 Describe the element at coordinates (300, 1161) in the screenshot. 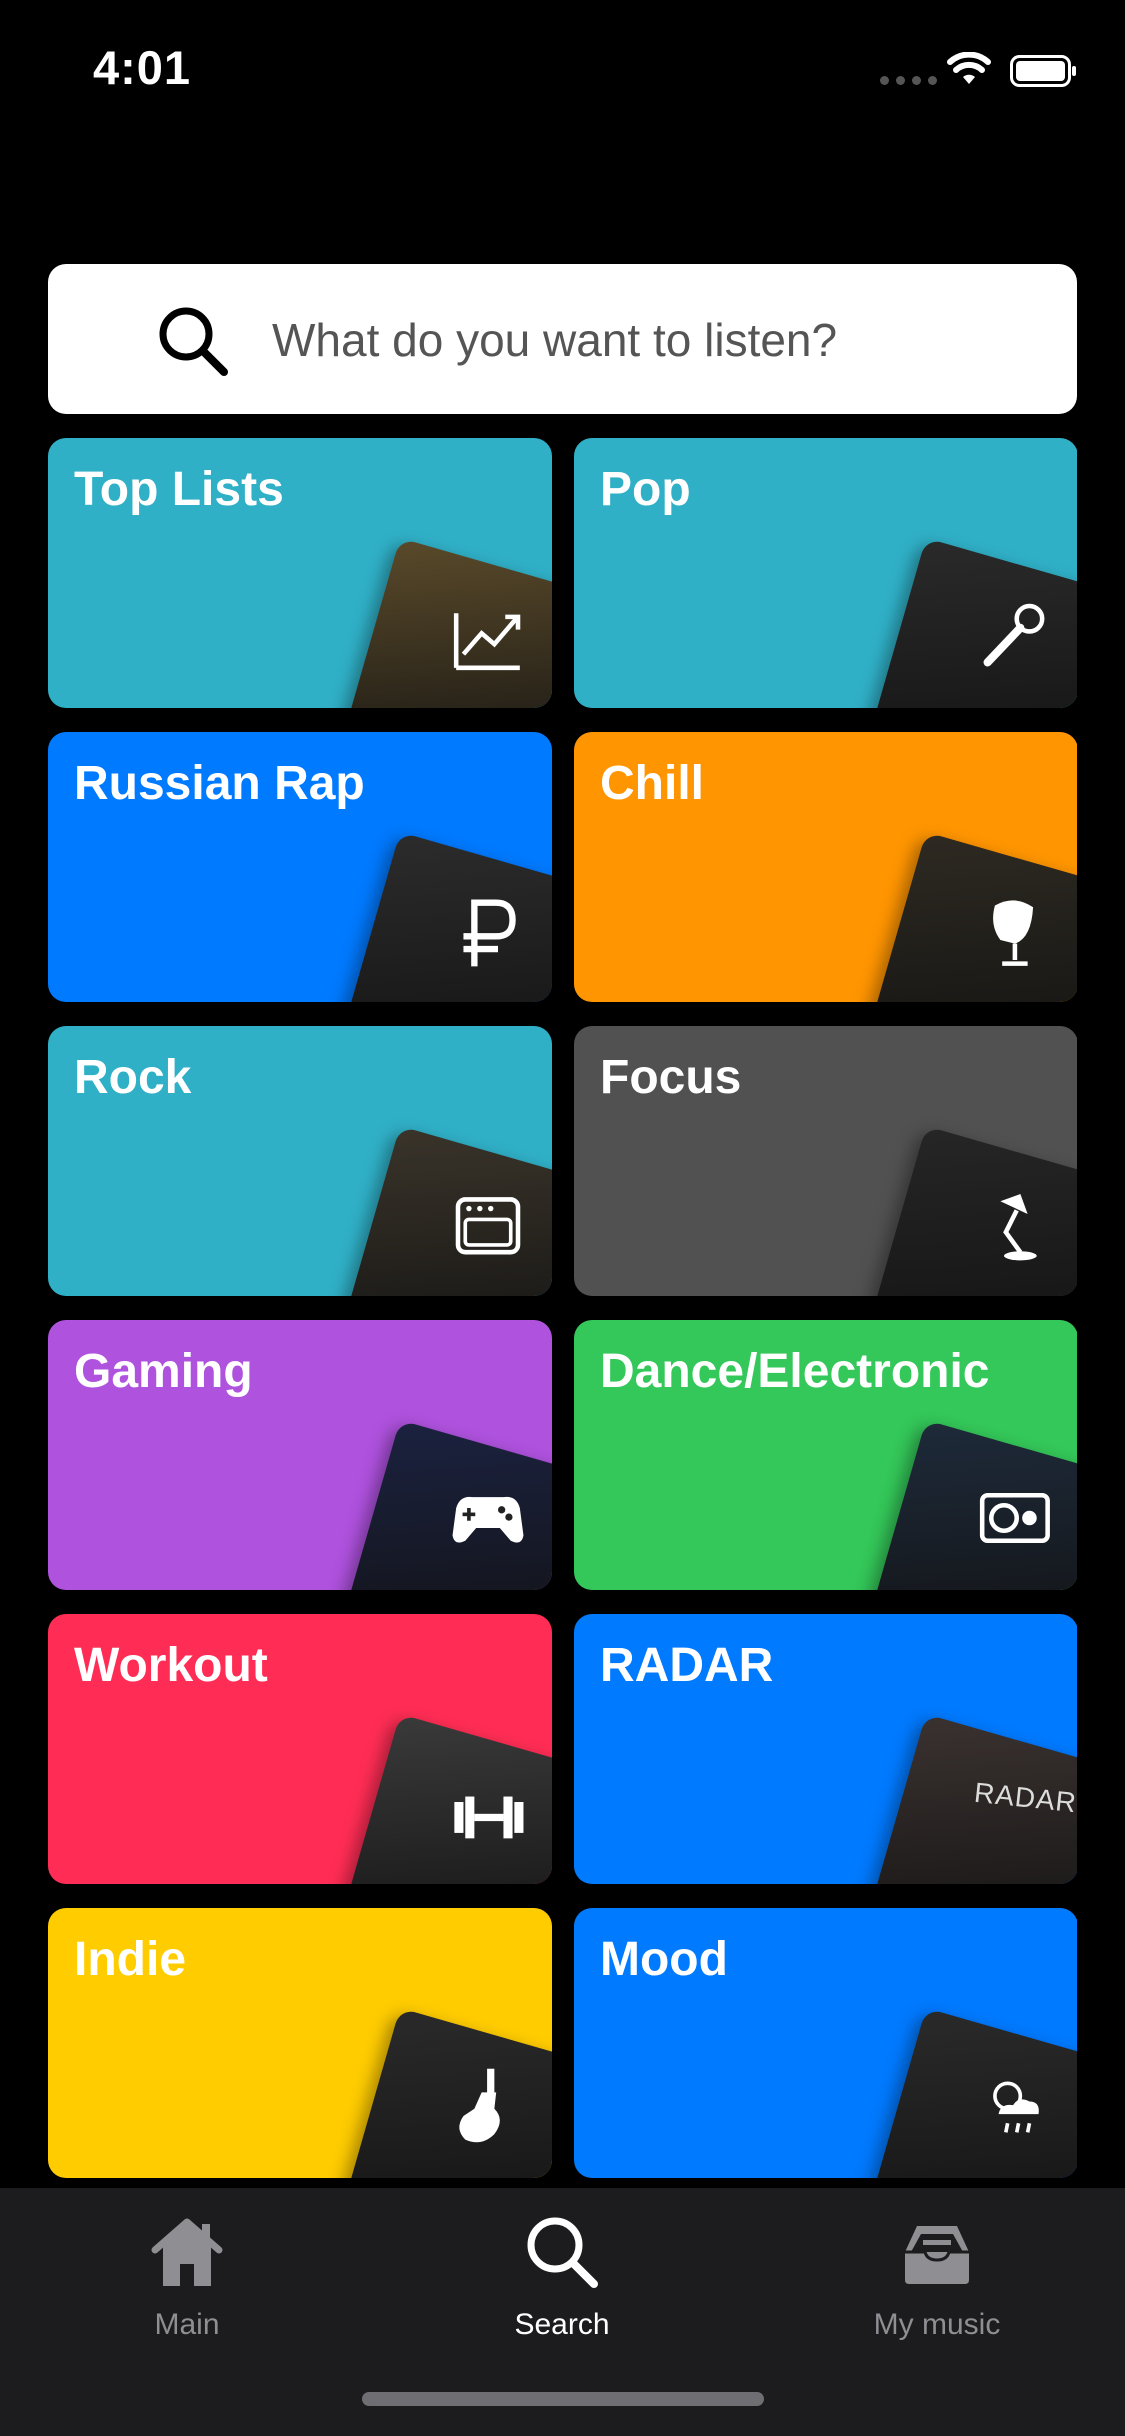

I see `category-tile-rock: Rock` at that location.